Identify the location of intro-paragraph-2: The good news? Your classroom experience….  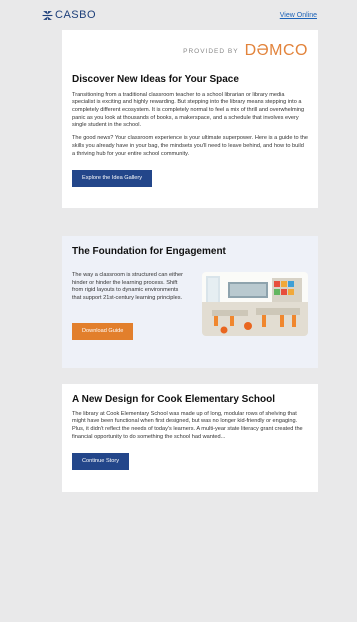
(190, 146).